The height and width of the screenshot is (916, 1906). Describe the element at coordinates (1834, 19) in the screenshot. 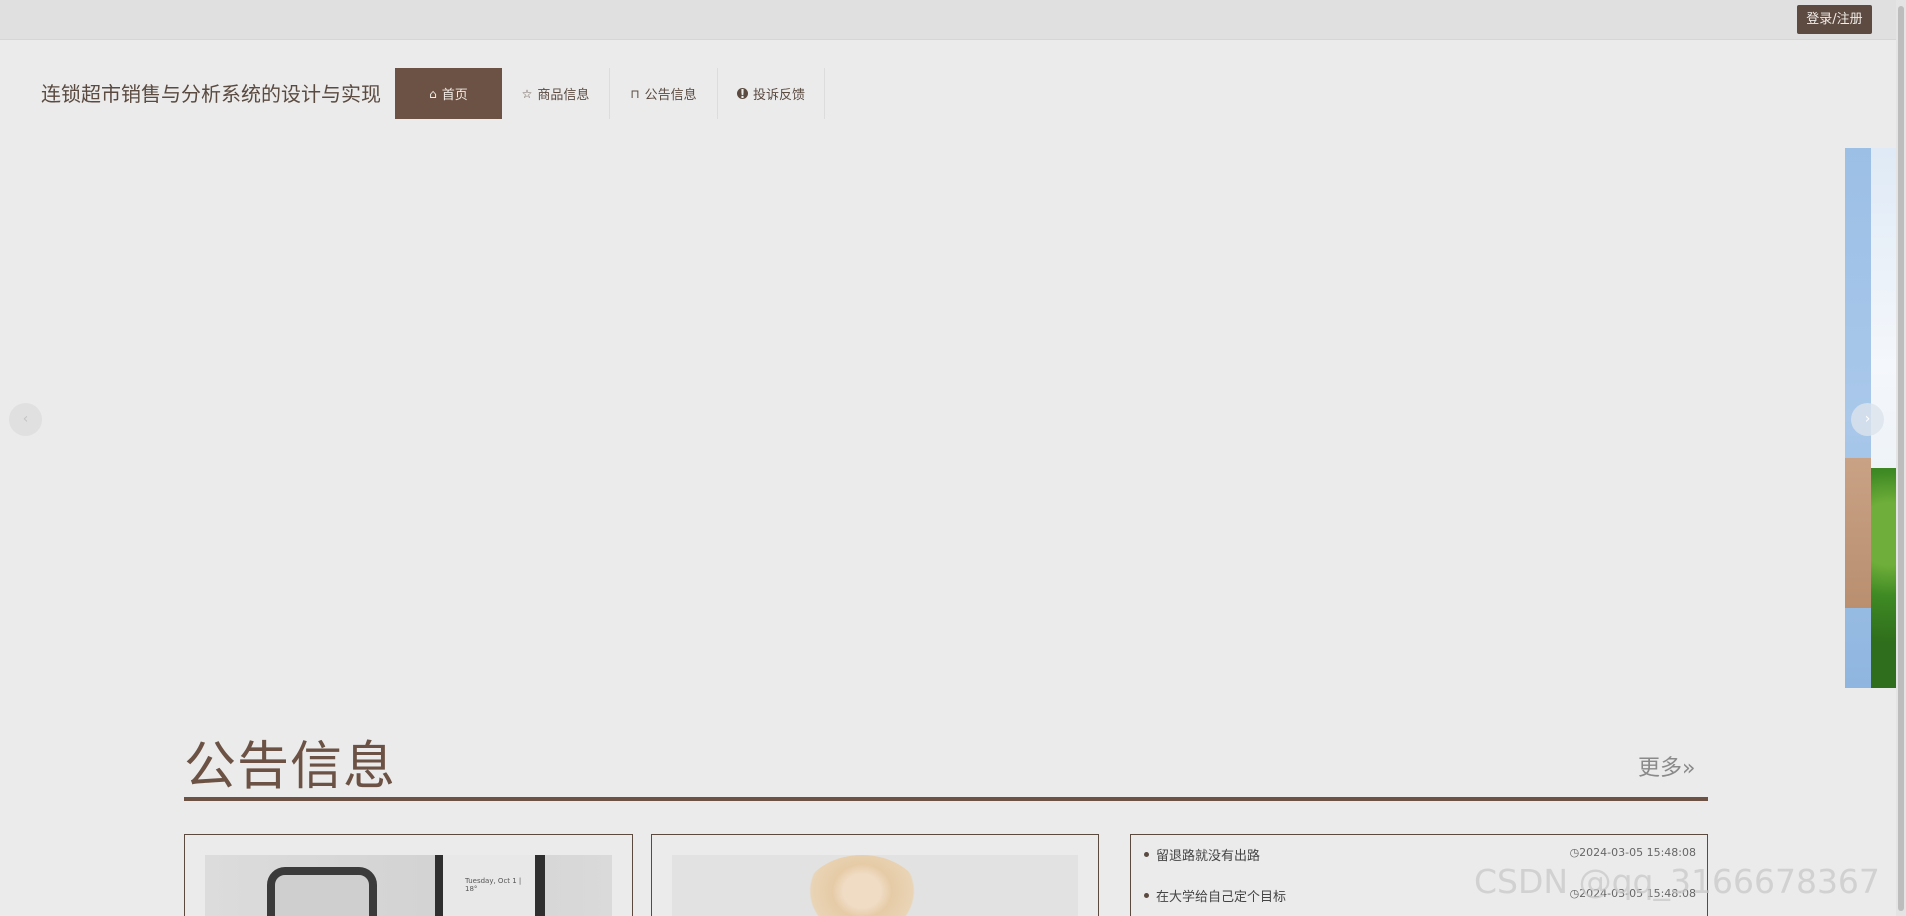

I see `login-register-button: 登录/注册` at that location.